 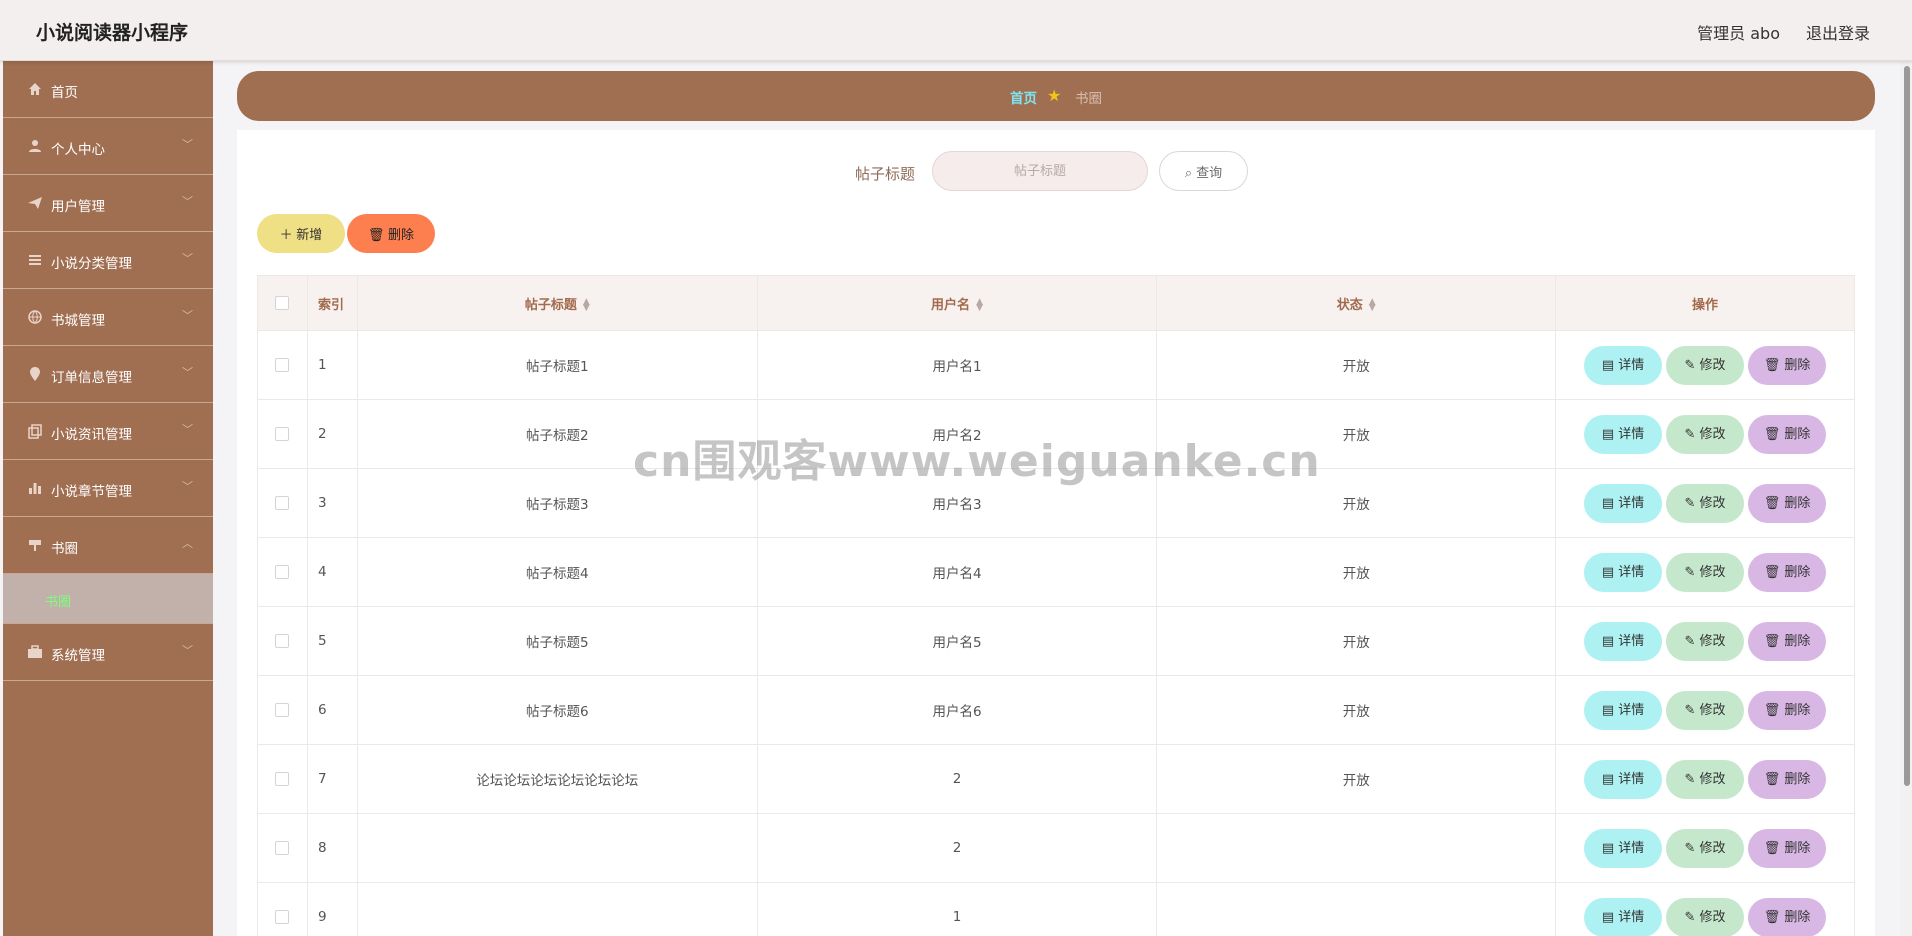 I want to click on row-title: 帖子标题4, so click(x=557, y=572).